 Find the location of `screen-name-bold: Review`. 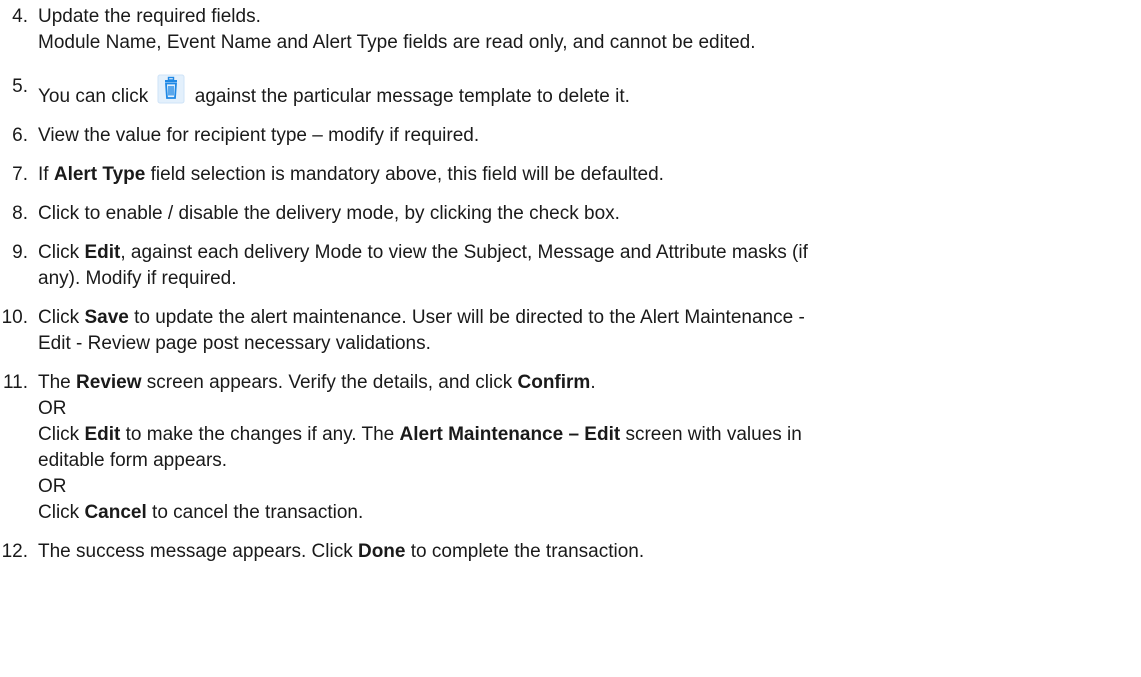

screen-name-bold: Review is located at coordinates (109, 382).